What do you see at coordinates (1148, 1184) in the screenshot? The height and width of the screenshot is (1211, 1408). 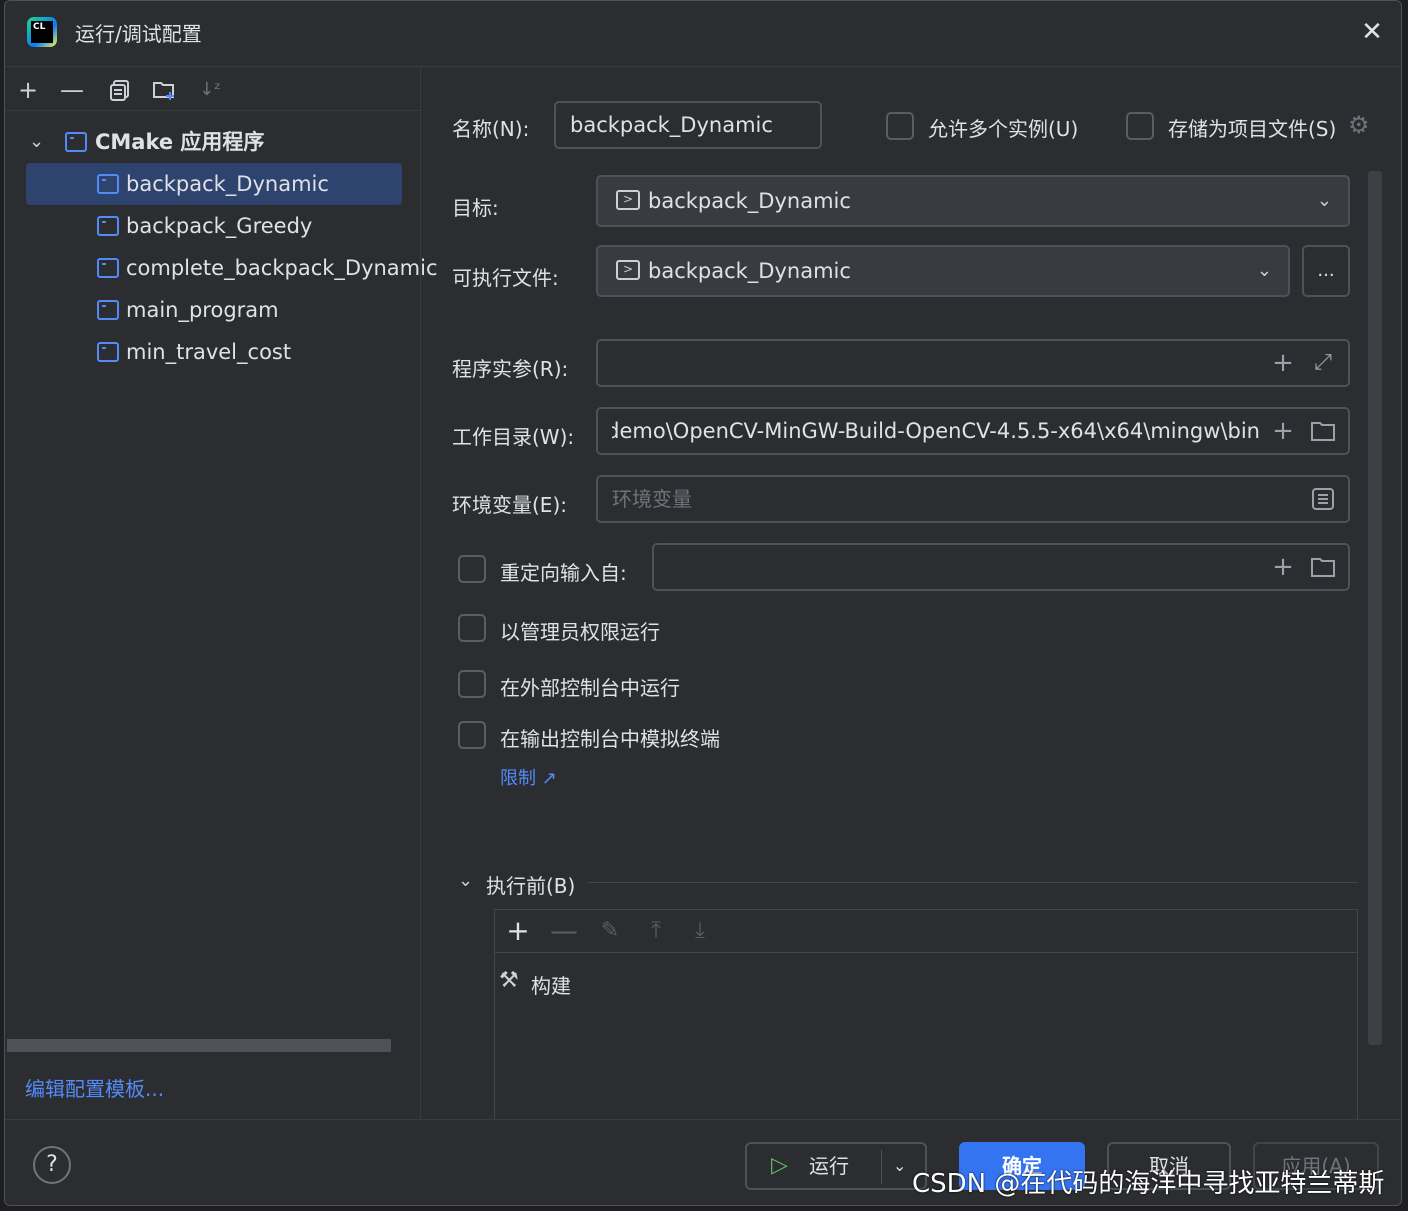 I see `csdn-watermark: CSDN @在代码的海洋中寻找亚特兰蒂斯` at bounding box center [1148, 1184].